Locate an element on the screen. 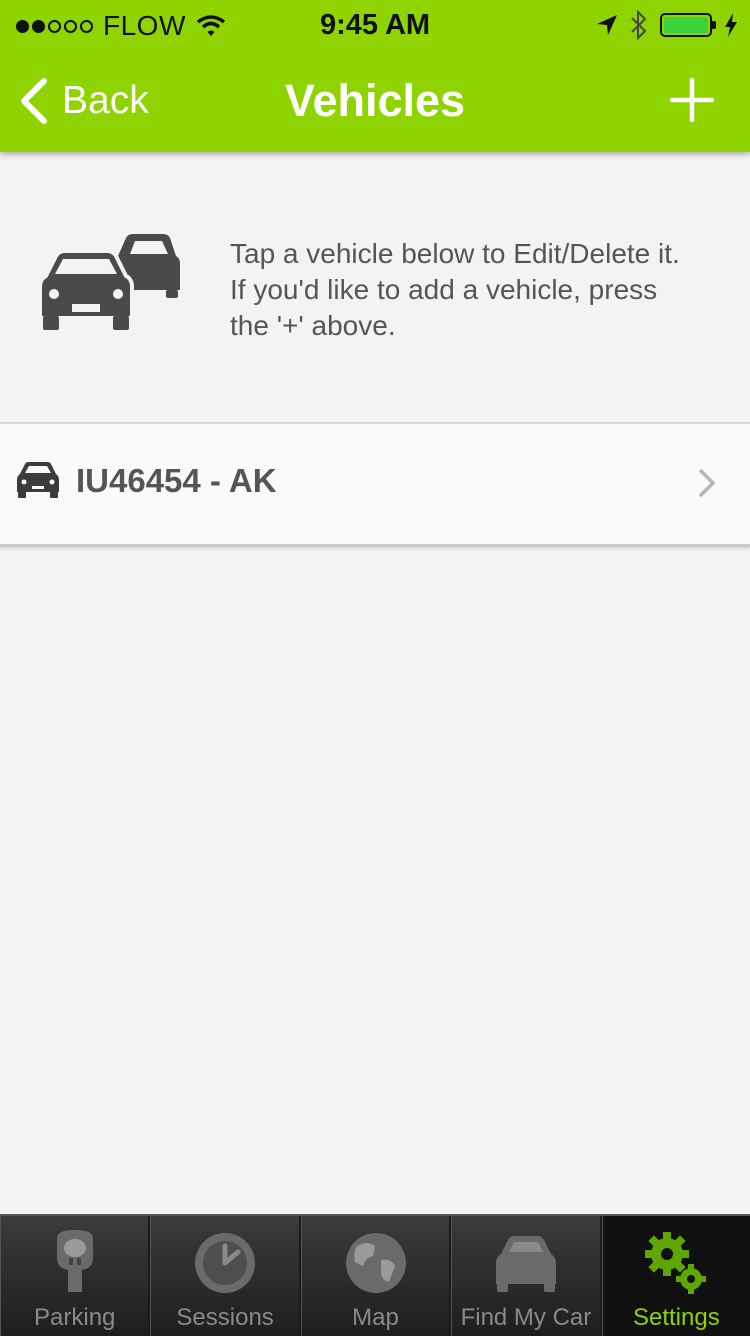  vehicle-plate-label: IU46454 - AK is located at coordinates (176, 480).